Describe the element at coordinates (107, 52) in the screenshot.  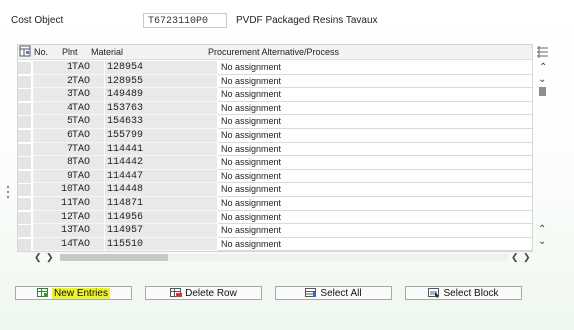
I see `col-header-material: Material` at that location.